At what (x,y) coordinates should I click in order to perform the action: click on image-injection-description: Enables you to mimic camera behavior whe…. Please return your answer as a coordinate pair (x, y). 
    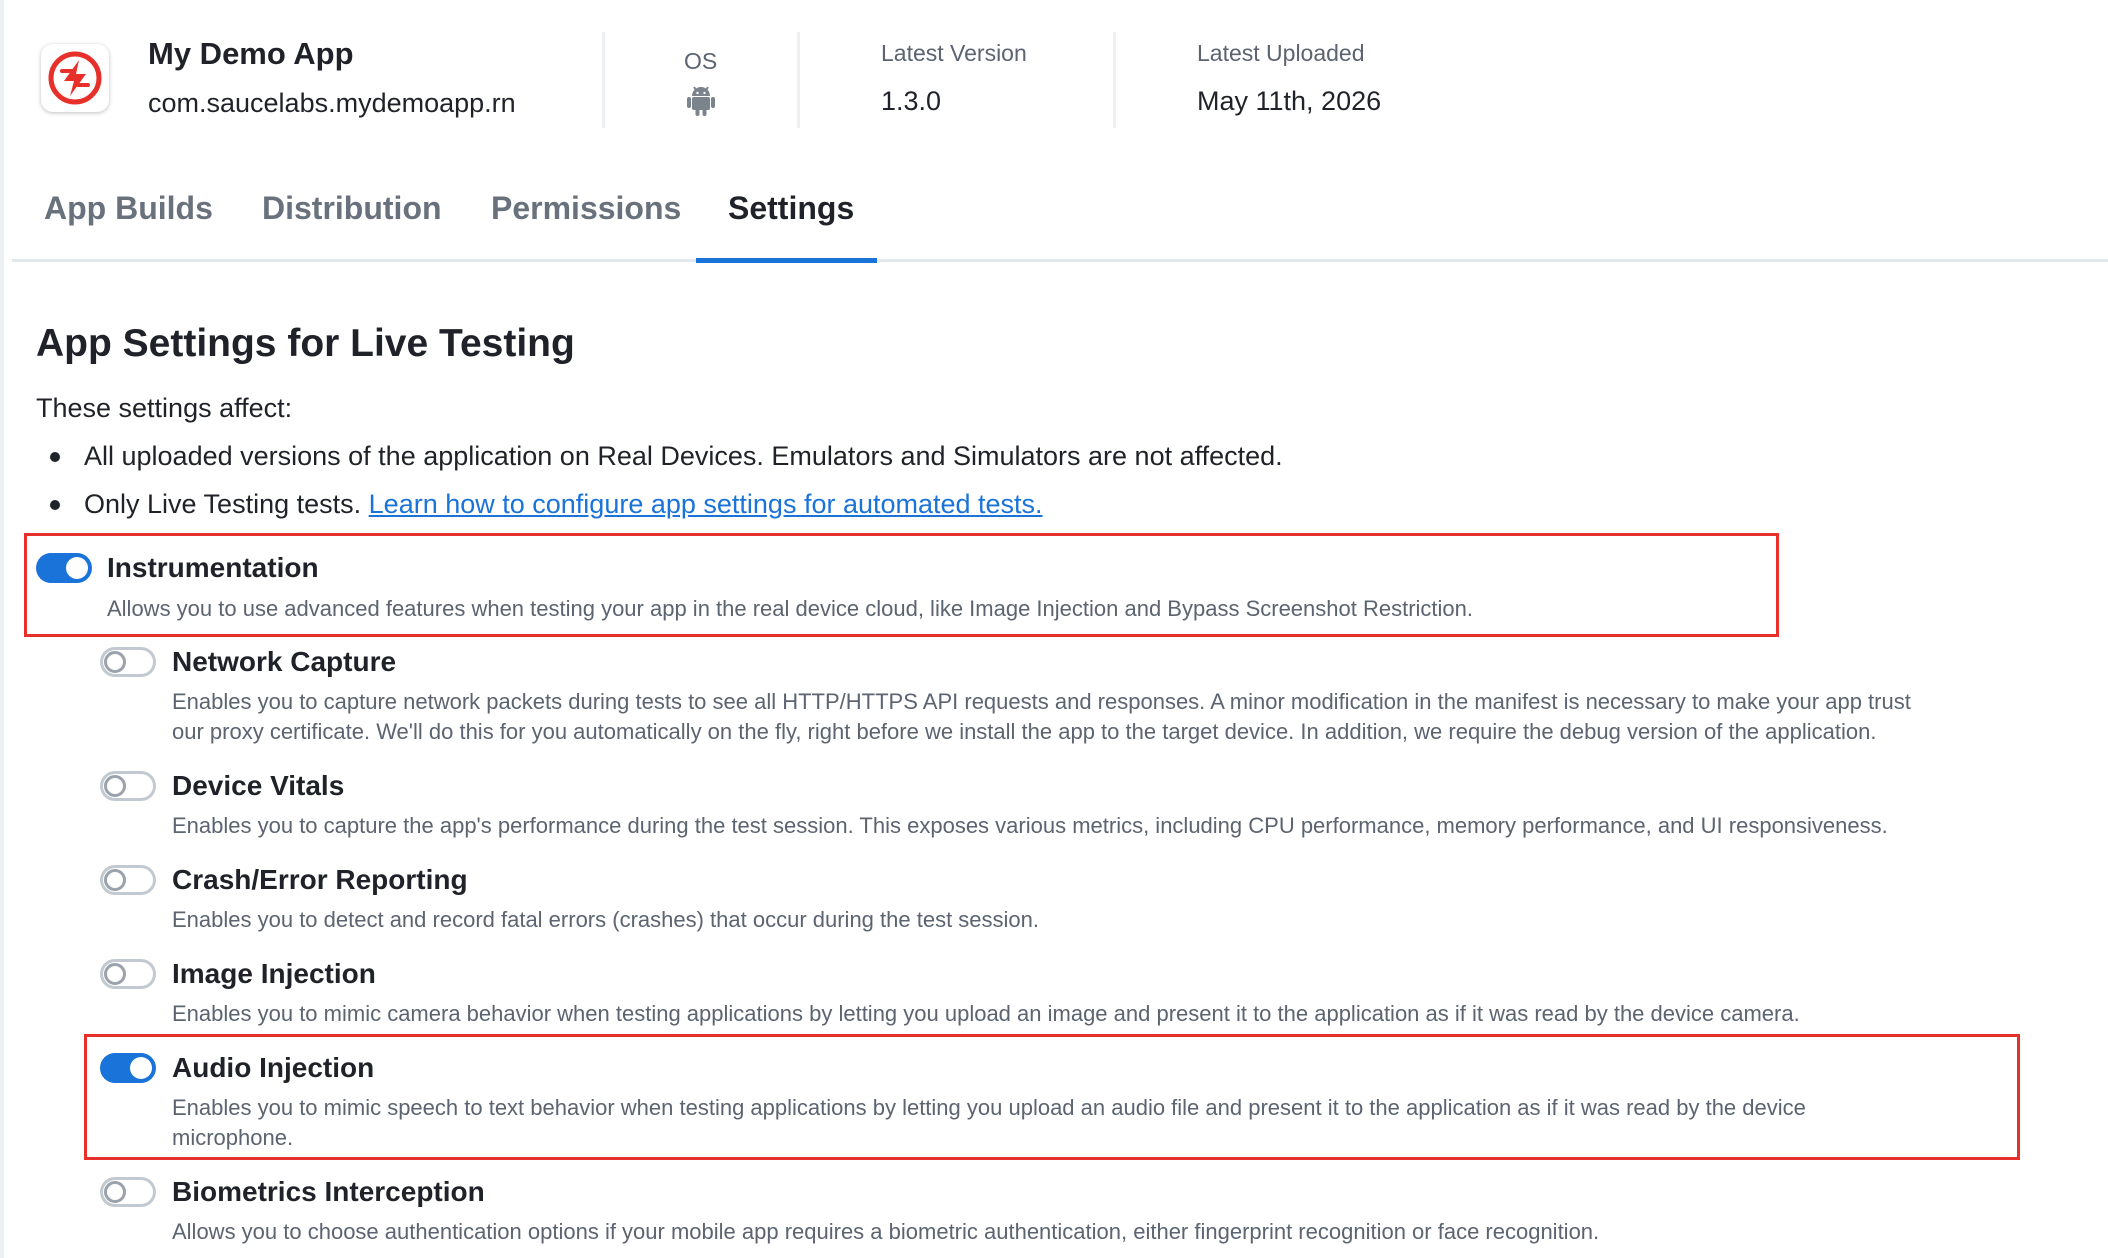
    Looking at the image, I should click on (986, 1013).